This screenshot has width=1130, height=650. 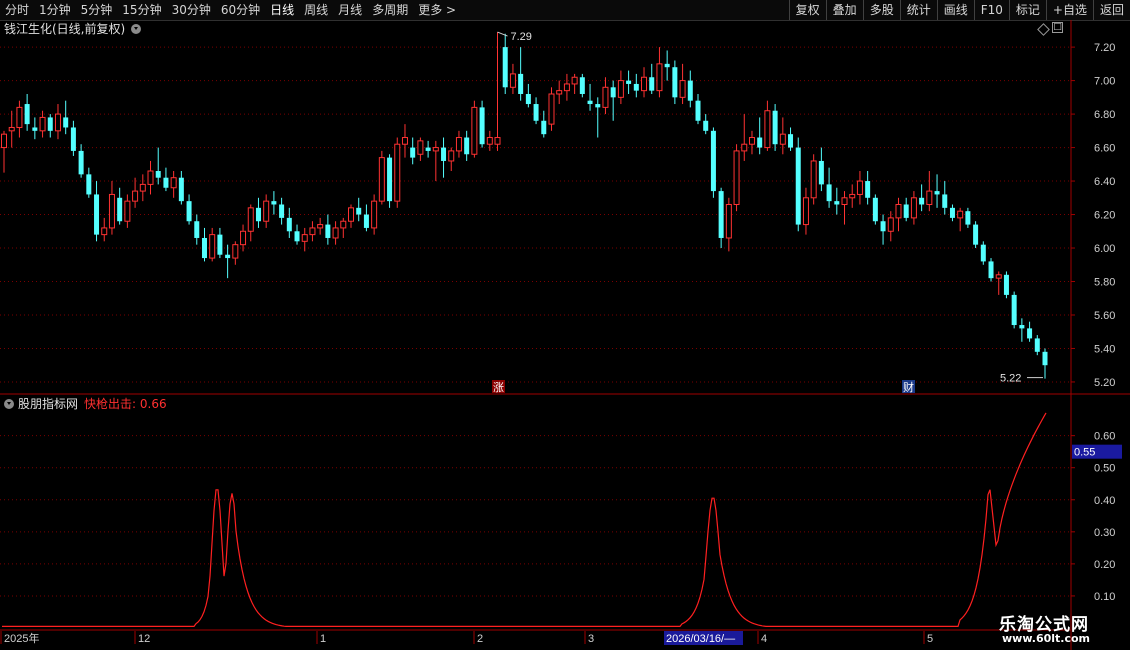 I want to click on indicator-tick-label: 0.60, so click(x=1104, y=437).